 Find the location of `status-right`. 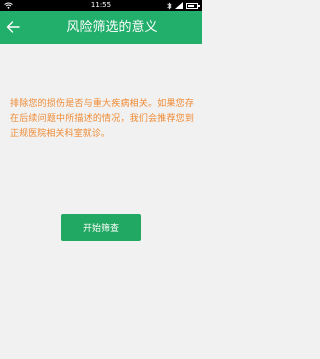

status-right is located at coordinates (183, 5).